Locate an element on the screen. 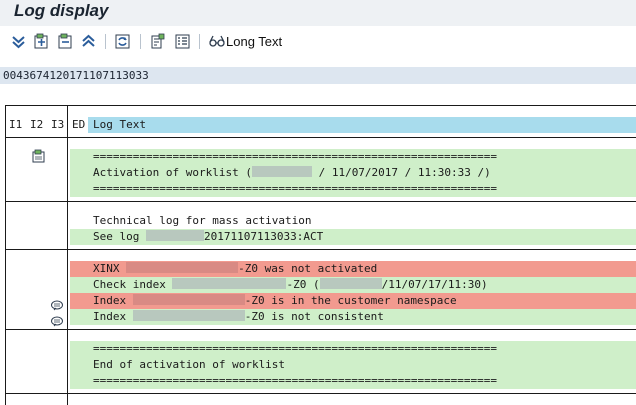  worklist-icon is located at coordinates (39, 155).